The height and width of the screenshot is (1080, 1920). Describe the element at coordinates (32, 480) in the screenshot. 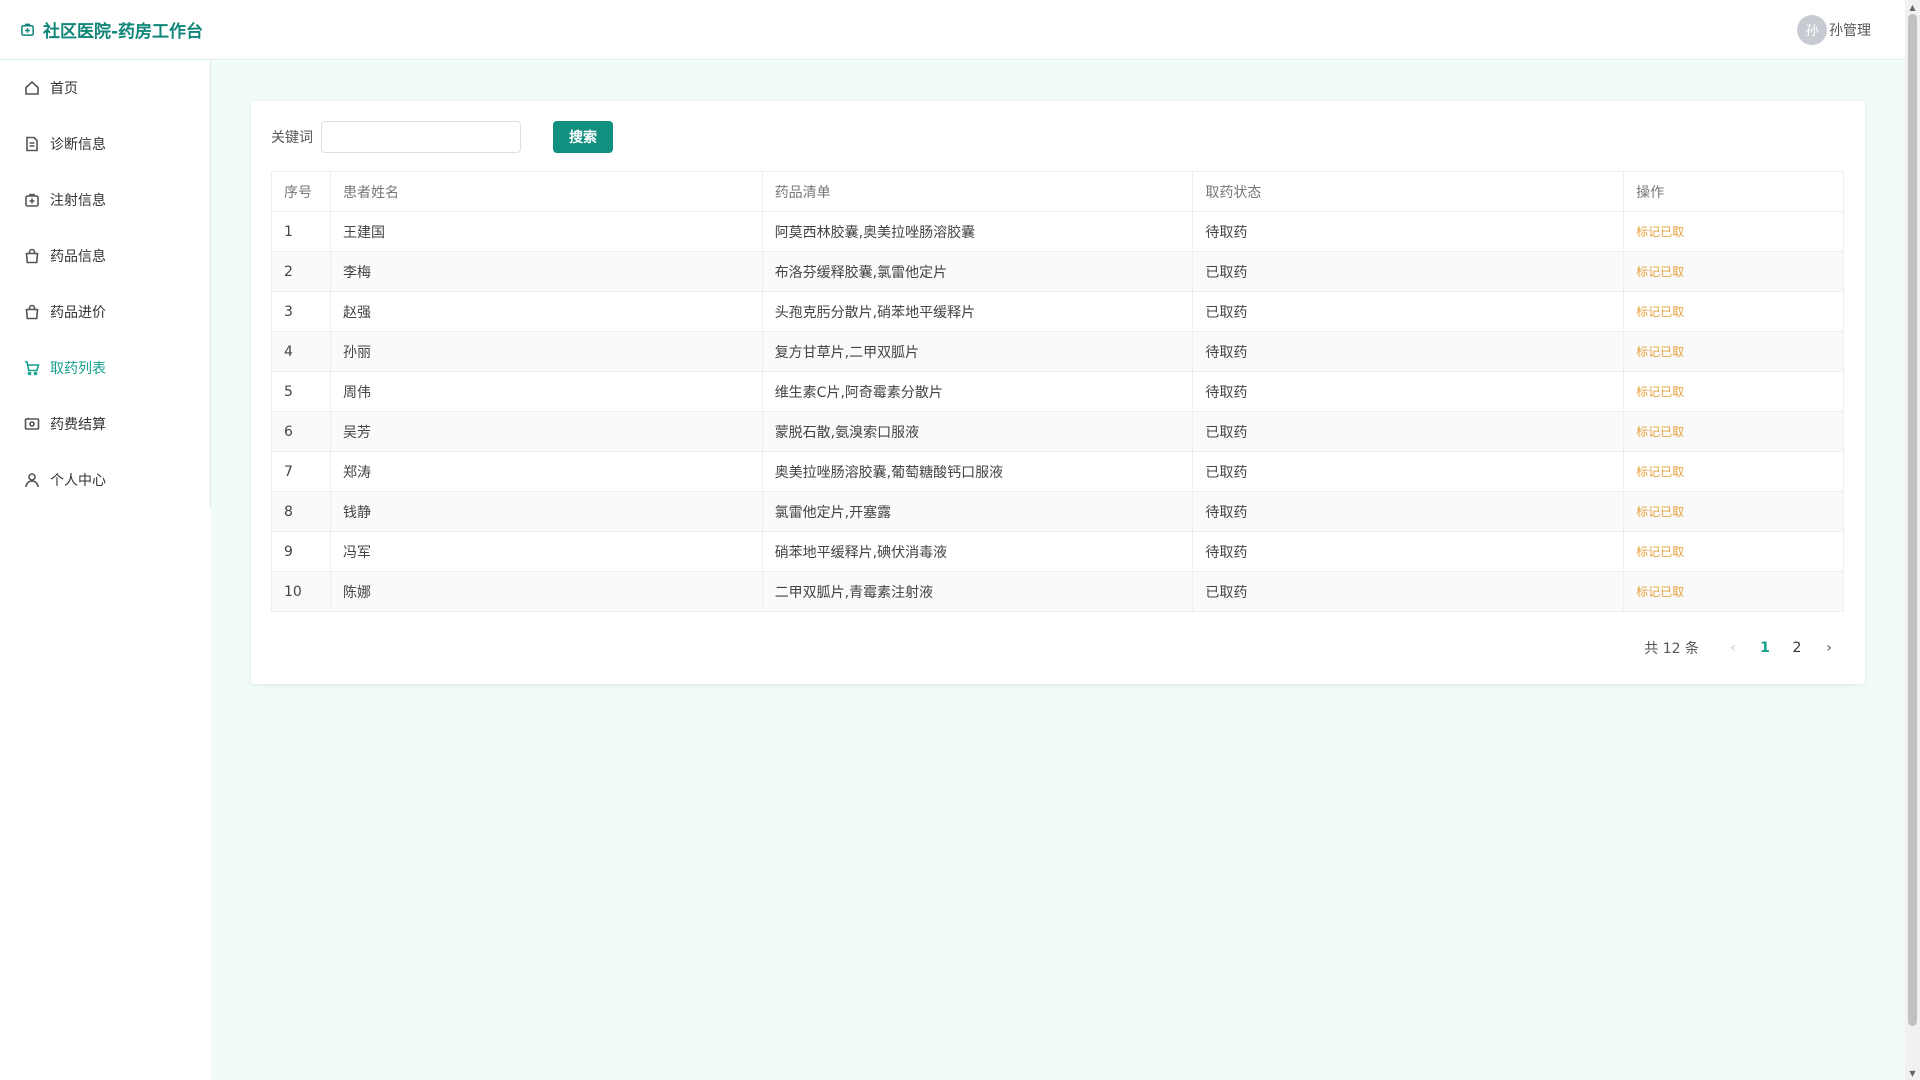

I see `user-icon` at that location.